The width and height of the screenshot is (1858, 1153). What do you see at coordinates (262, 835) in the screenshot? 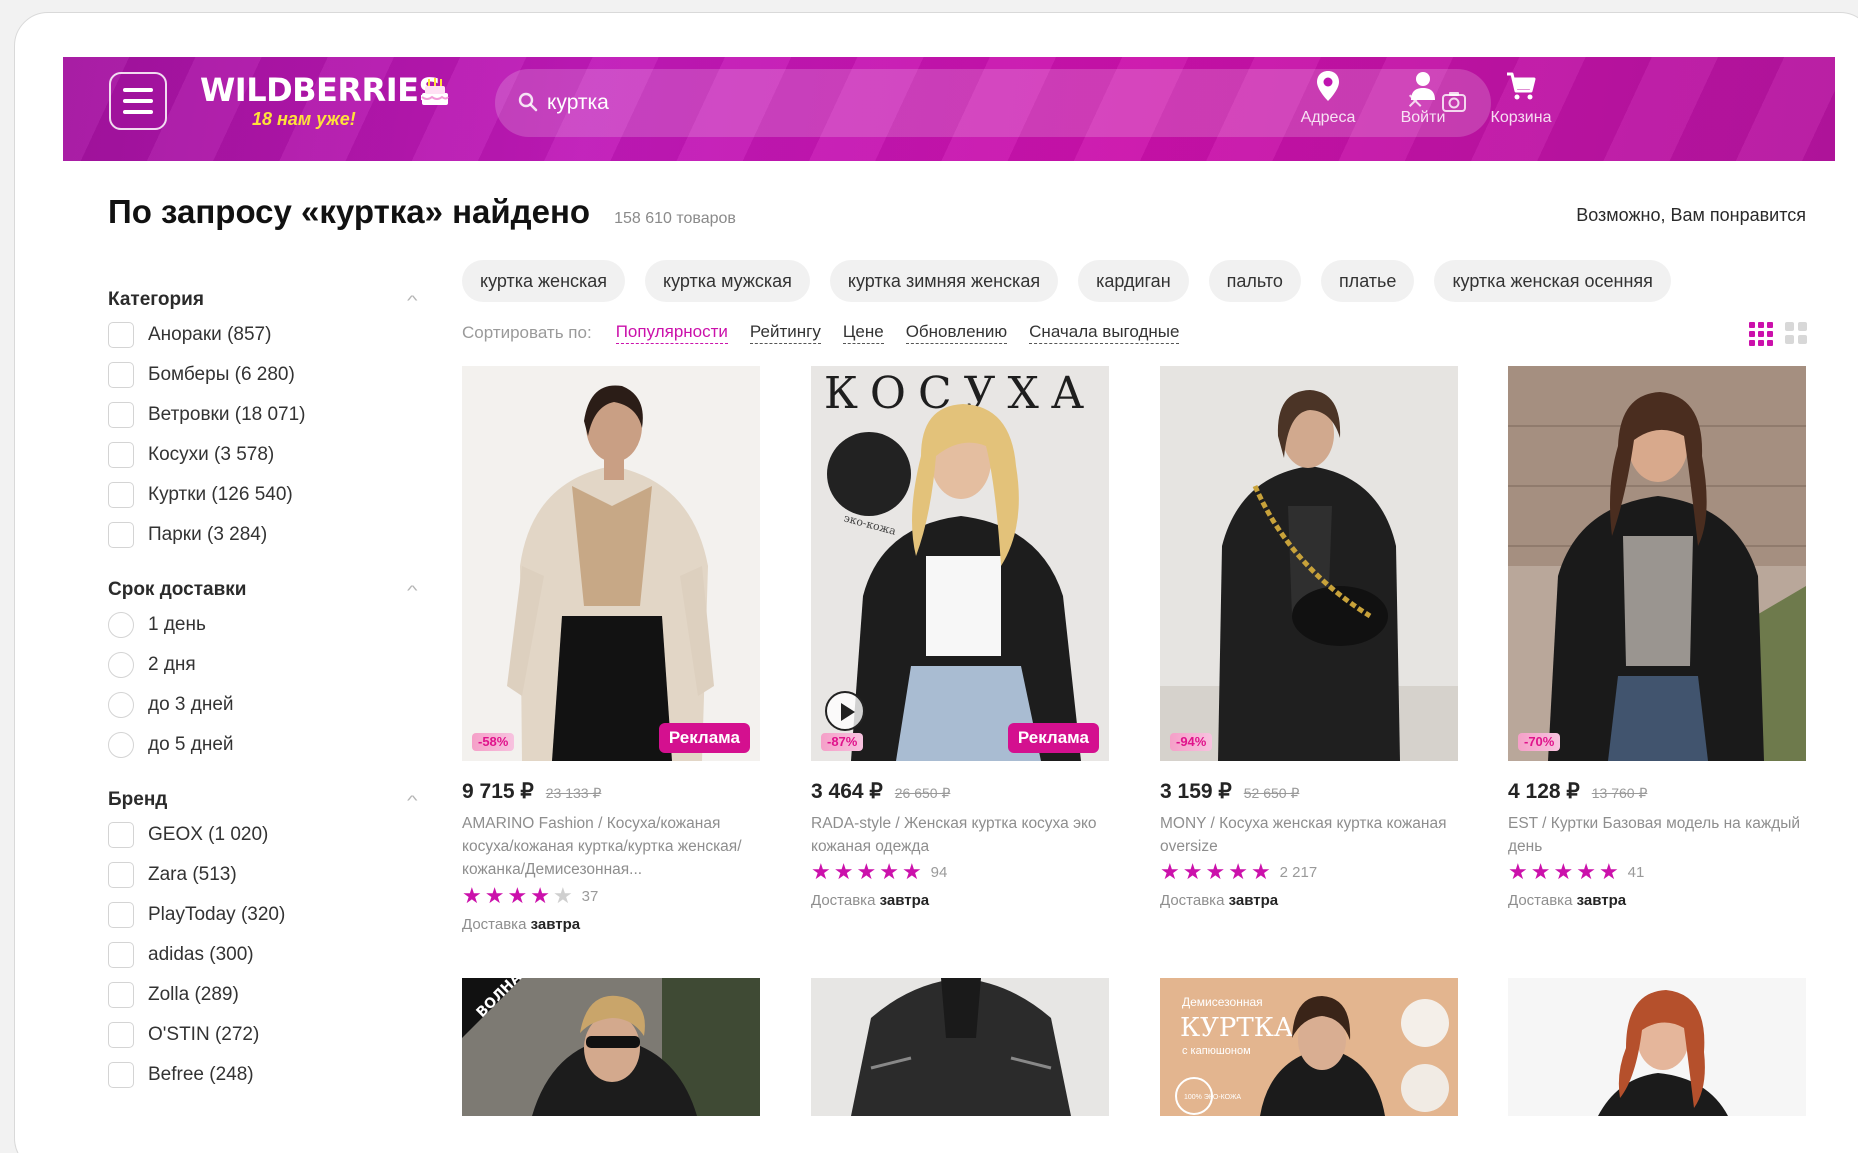
I see `filter-option: GEOX (1 020)` at bounding box center [262, 835].